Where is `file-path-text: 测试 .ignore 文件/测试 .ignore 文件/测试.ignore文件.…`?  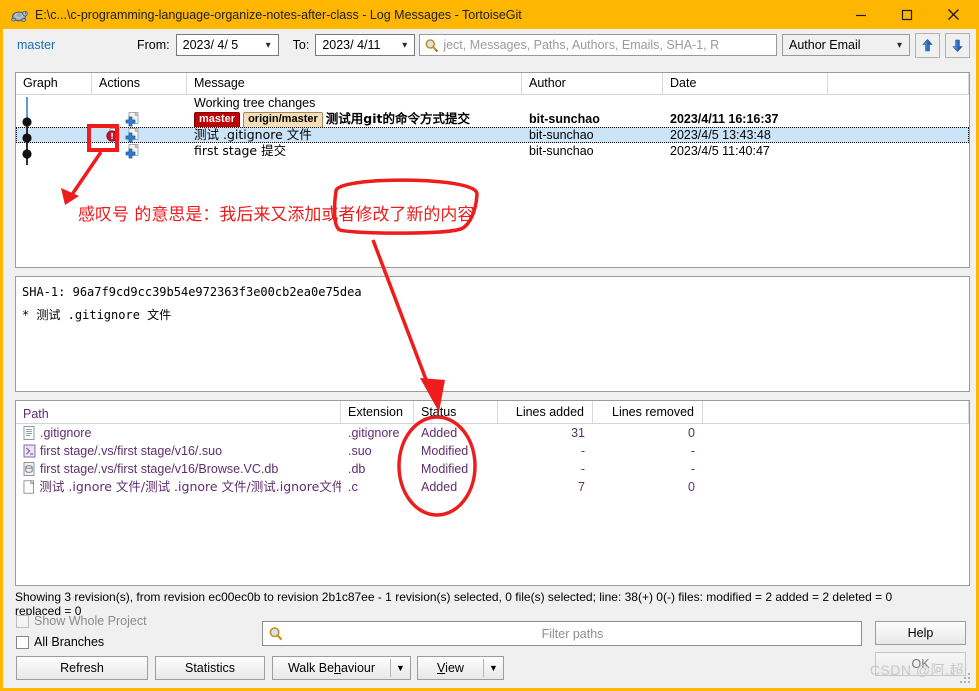
file-path-text: 测试 .ignore 文件/测试 .ignore 文件/测试.ignore文件.… is located at coordinates (190, 486).